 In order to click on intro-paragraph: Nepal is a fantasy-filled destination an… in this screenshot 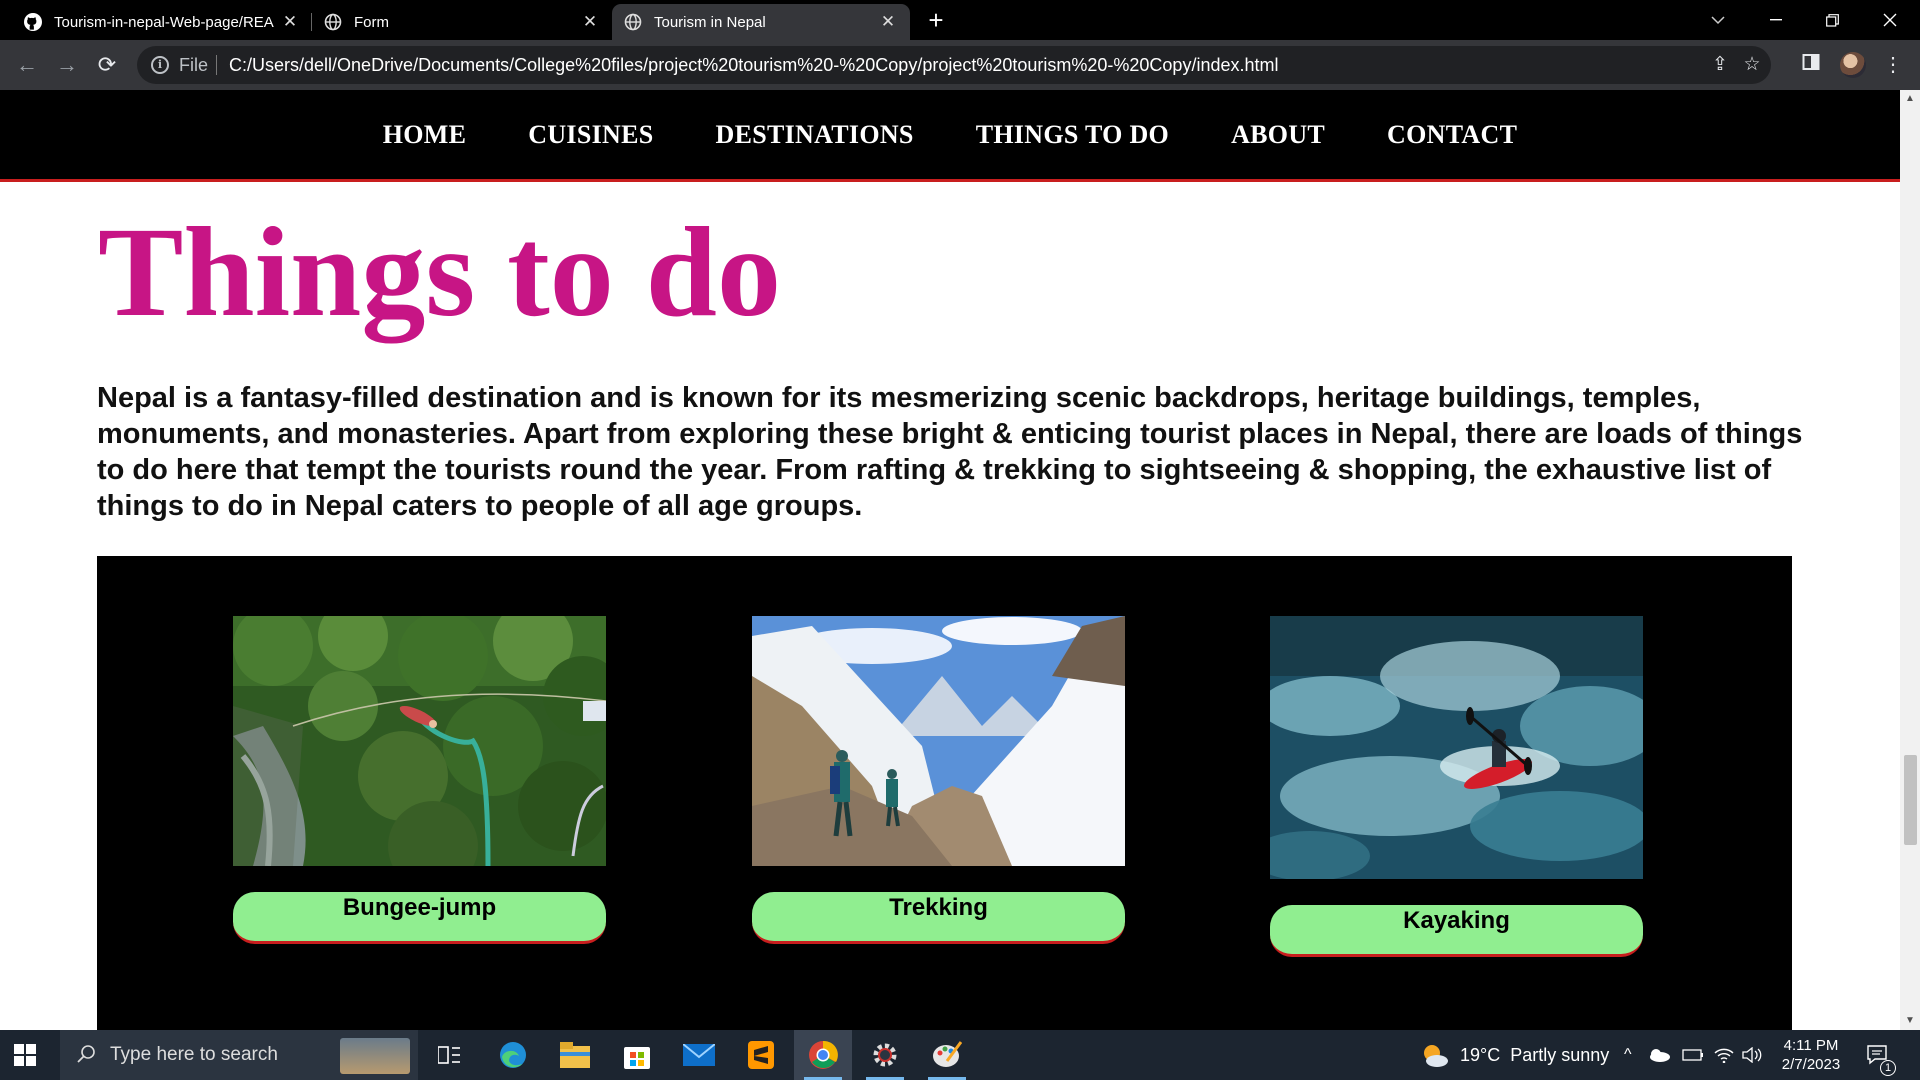, I will do `click(950, 452)`.